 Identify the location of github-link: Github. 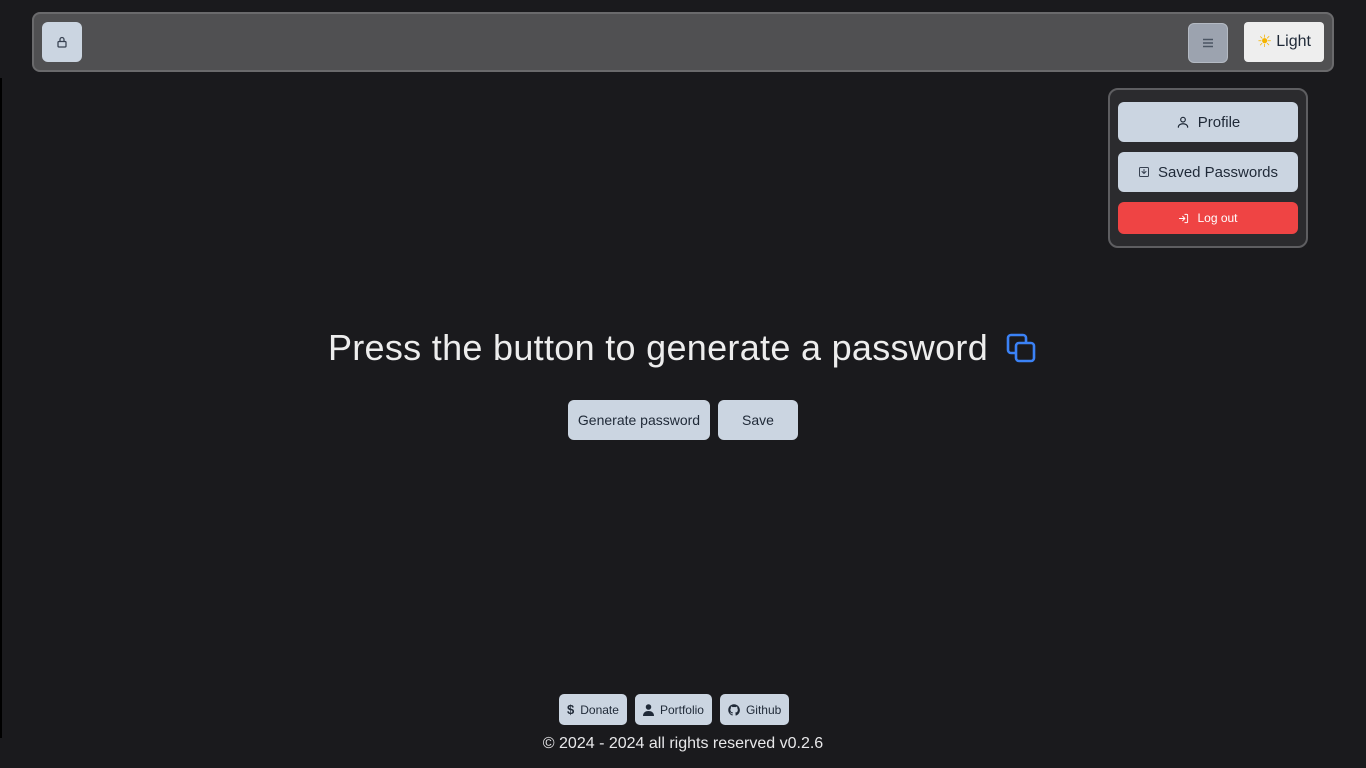
(754, 709).